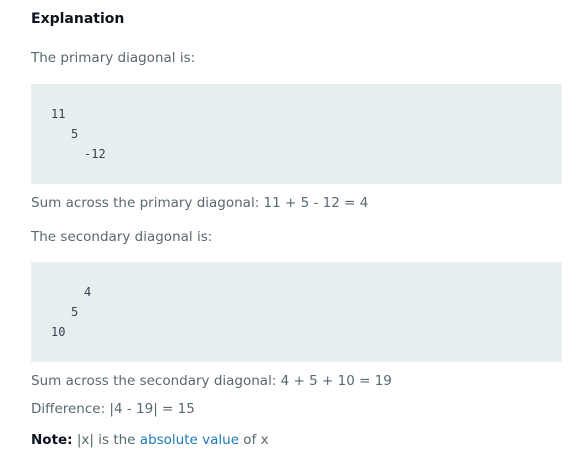  What do you see at coordinates (75, 312) in the screenshot?
I see `secondary-value-2: 5` at bounding box center [75, 312].